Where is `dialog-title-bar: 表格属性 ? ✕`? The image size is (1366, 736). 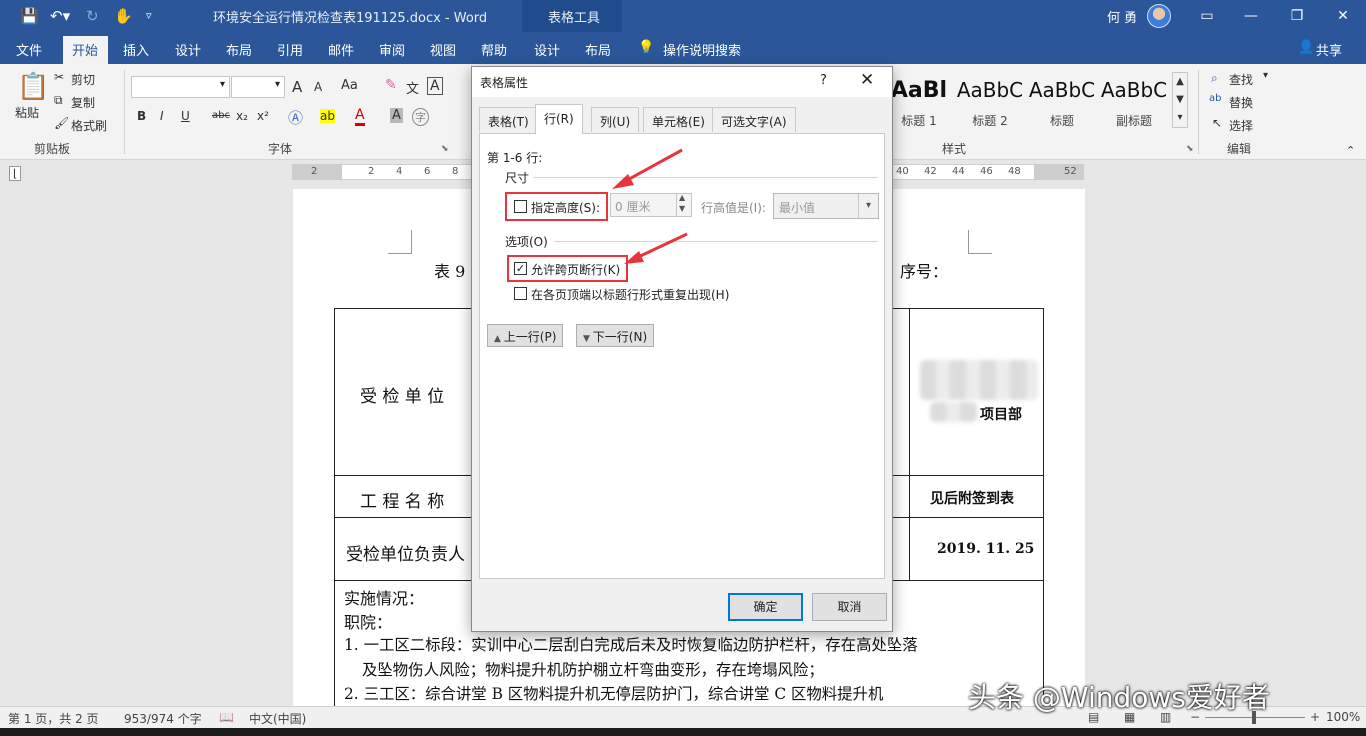
dialog-title-bar: 表格属性 ? ✕ is located at coordinates (682, 82).